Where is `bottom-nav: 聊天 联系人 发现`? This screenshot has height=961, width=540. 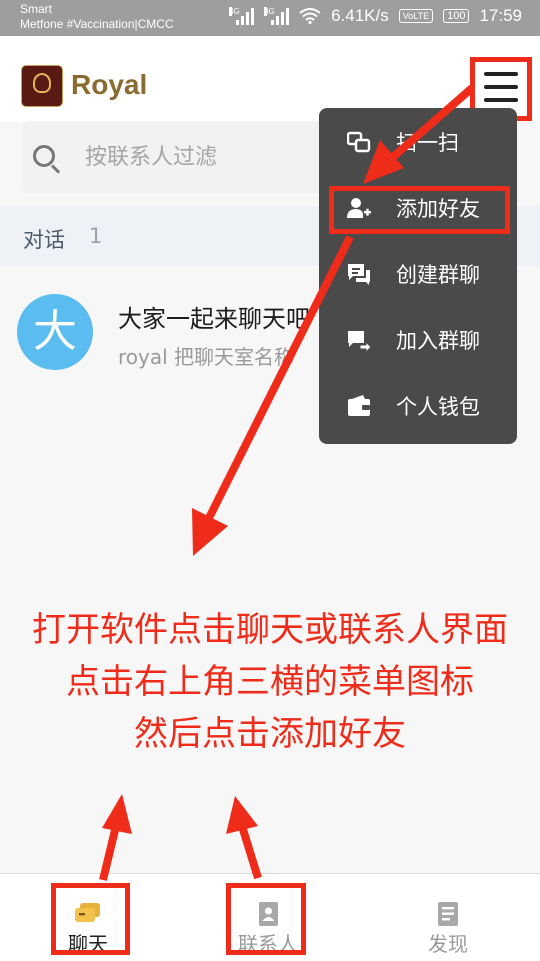
bottom-nav: 聊天 联系人 发现 is located at coordinates (270, 917).